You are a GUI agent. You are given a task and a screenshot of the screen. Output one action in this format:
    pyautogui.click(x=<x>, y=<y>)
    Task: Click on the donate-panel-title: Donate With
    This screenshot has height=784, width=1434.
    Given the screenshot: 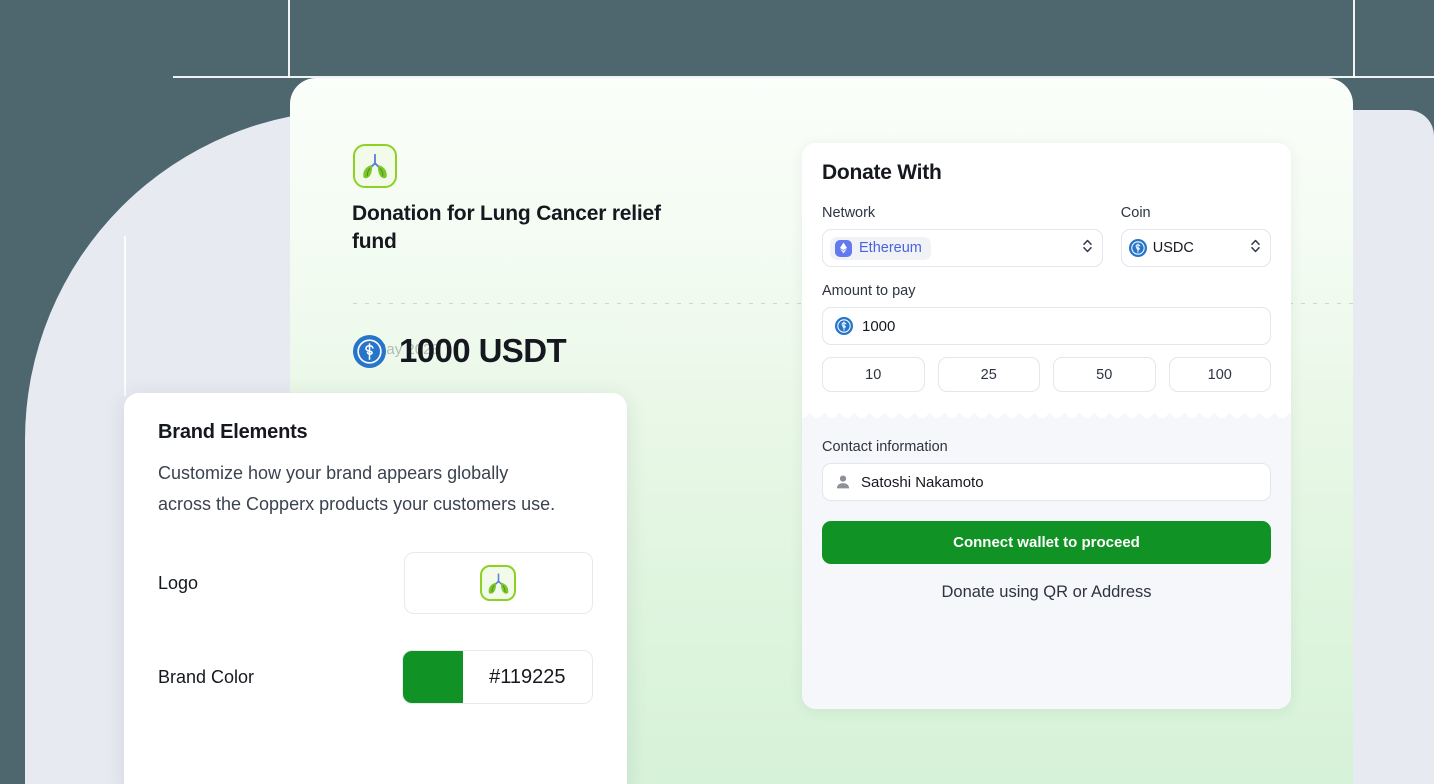 What is the action you would take?
    pyautogui.click(x=882, y=172)
    